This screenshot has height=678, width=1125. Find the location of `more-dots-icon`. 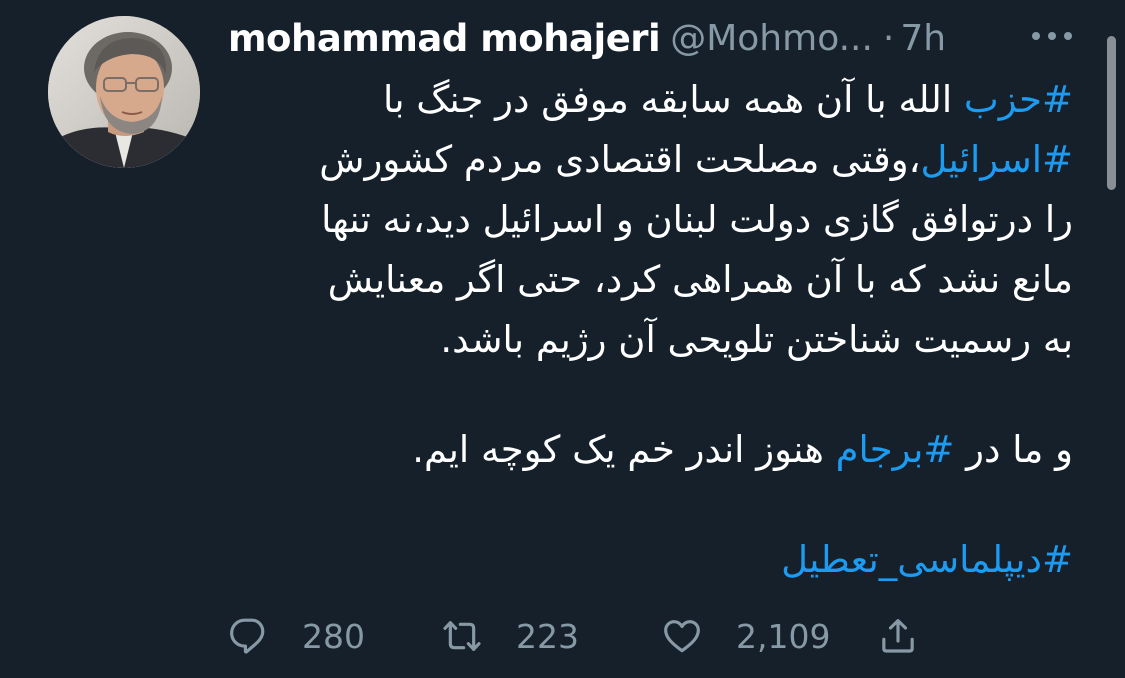

more-dots-icon is located at coordinates (1052, 36).